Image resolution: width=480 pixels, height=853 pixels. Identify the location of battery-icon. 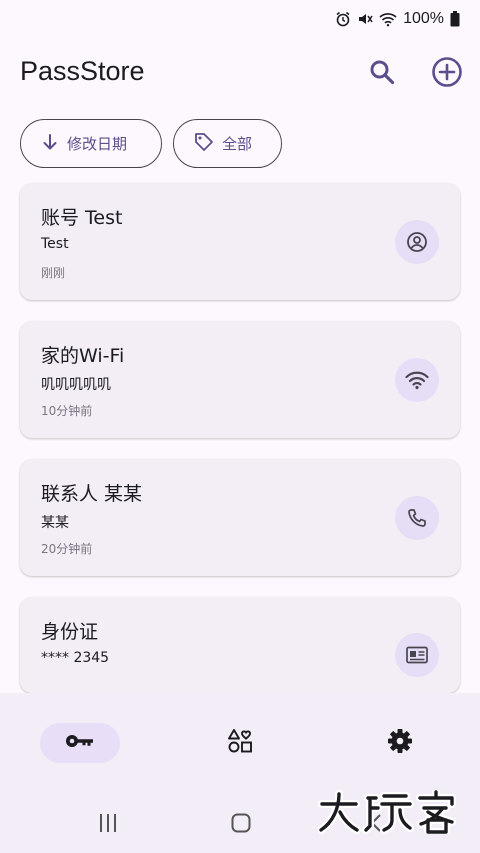
(455, 19).